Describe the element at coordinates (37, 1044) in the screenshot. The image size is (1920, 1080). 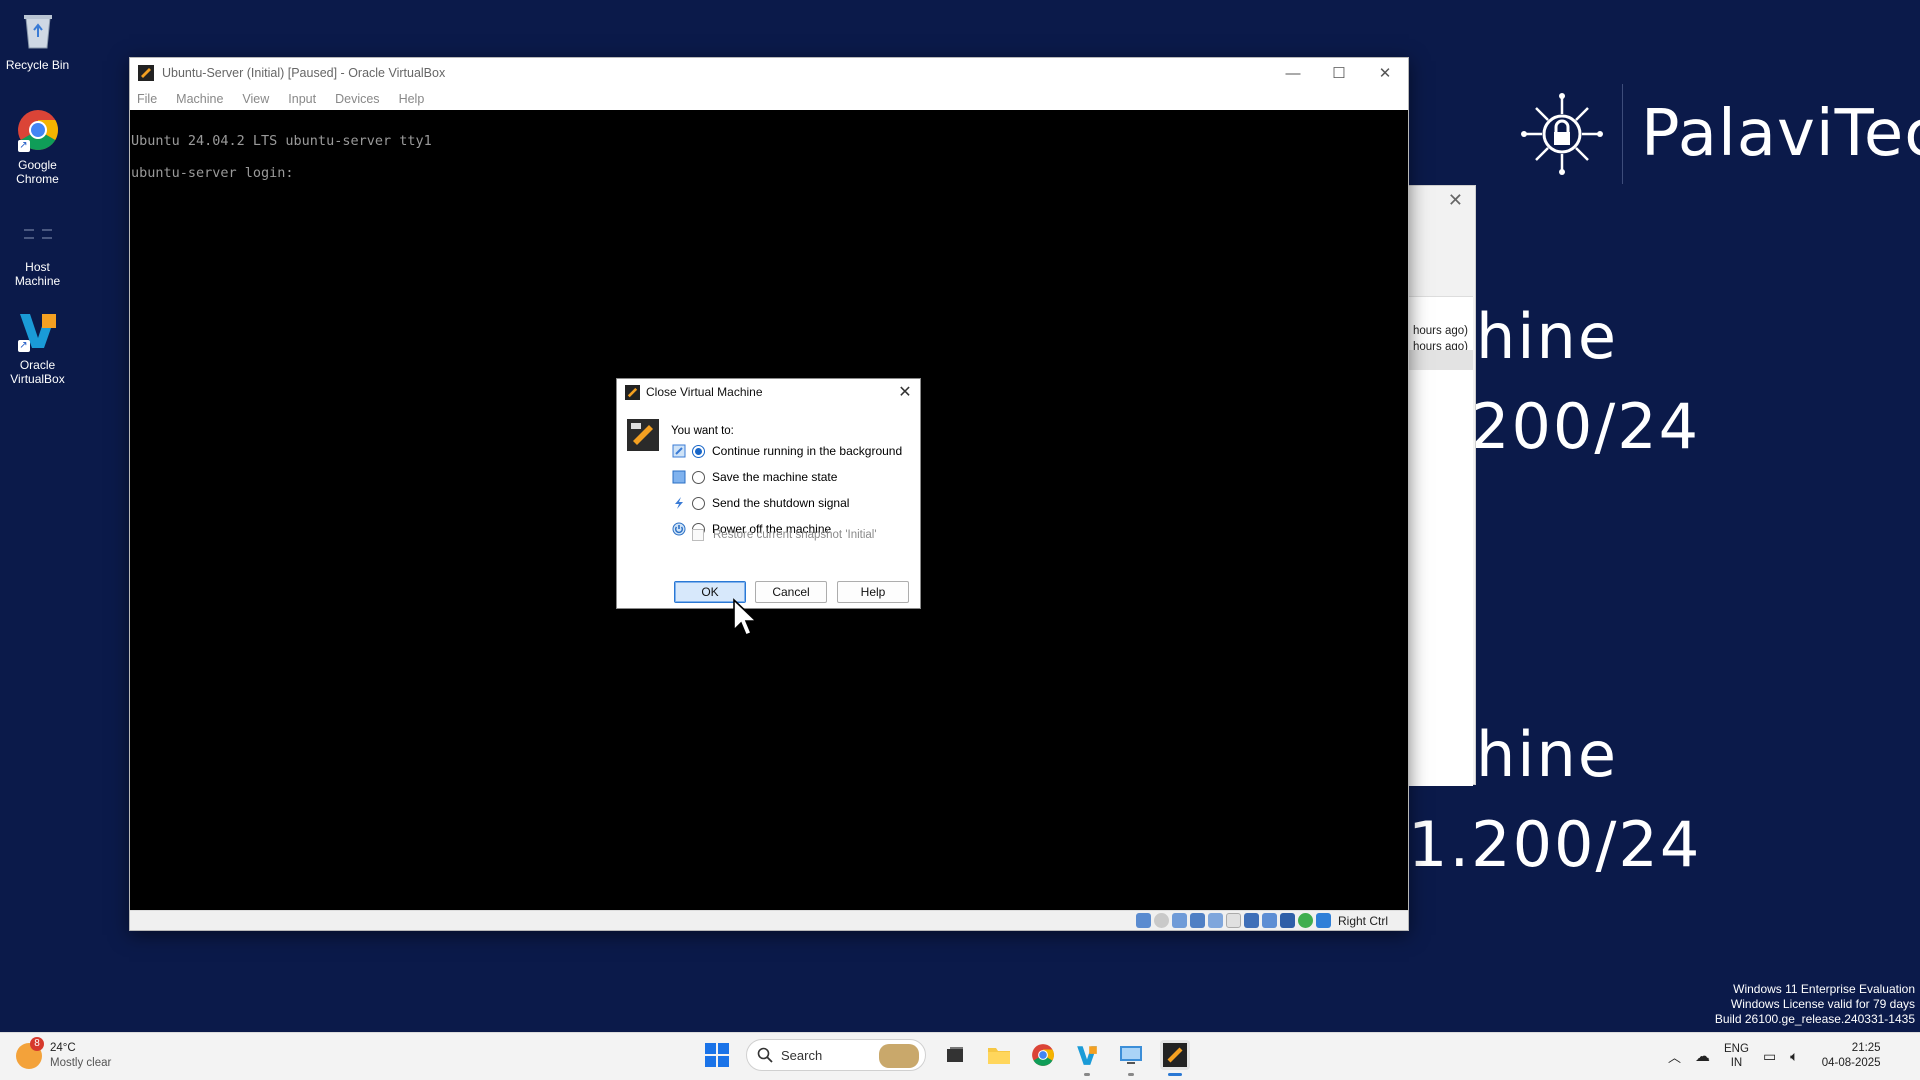
I see `weather-badge: 8` at that location.